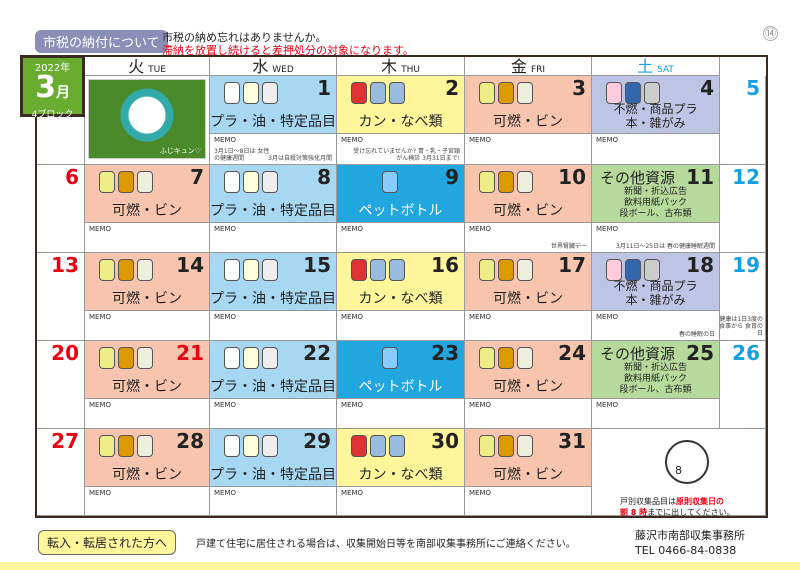 The width and height of the screenshot is (800, 570). Describe the element at coordinates (65, 441) in the screenshot. I see `date-number: 27` at that location.